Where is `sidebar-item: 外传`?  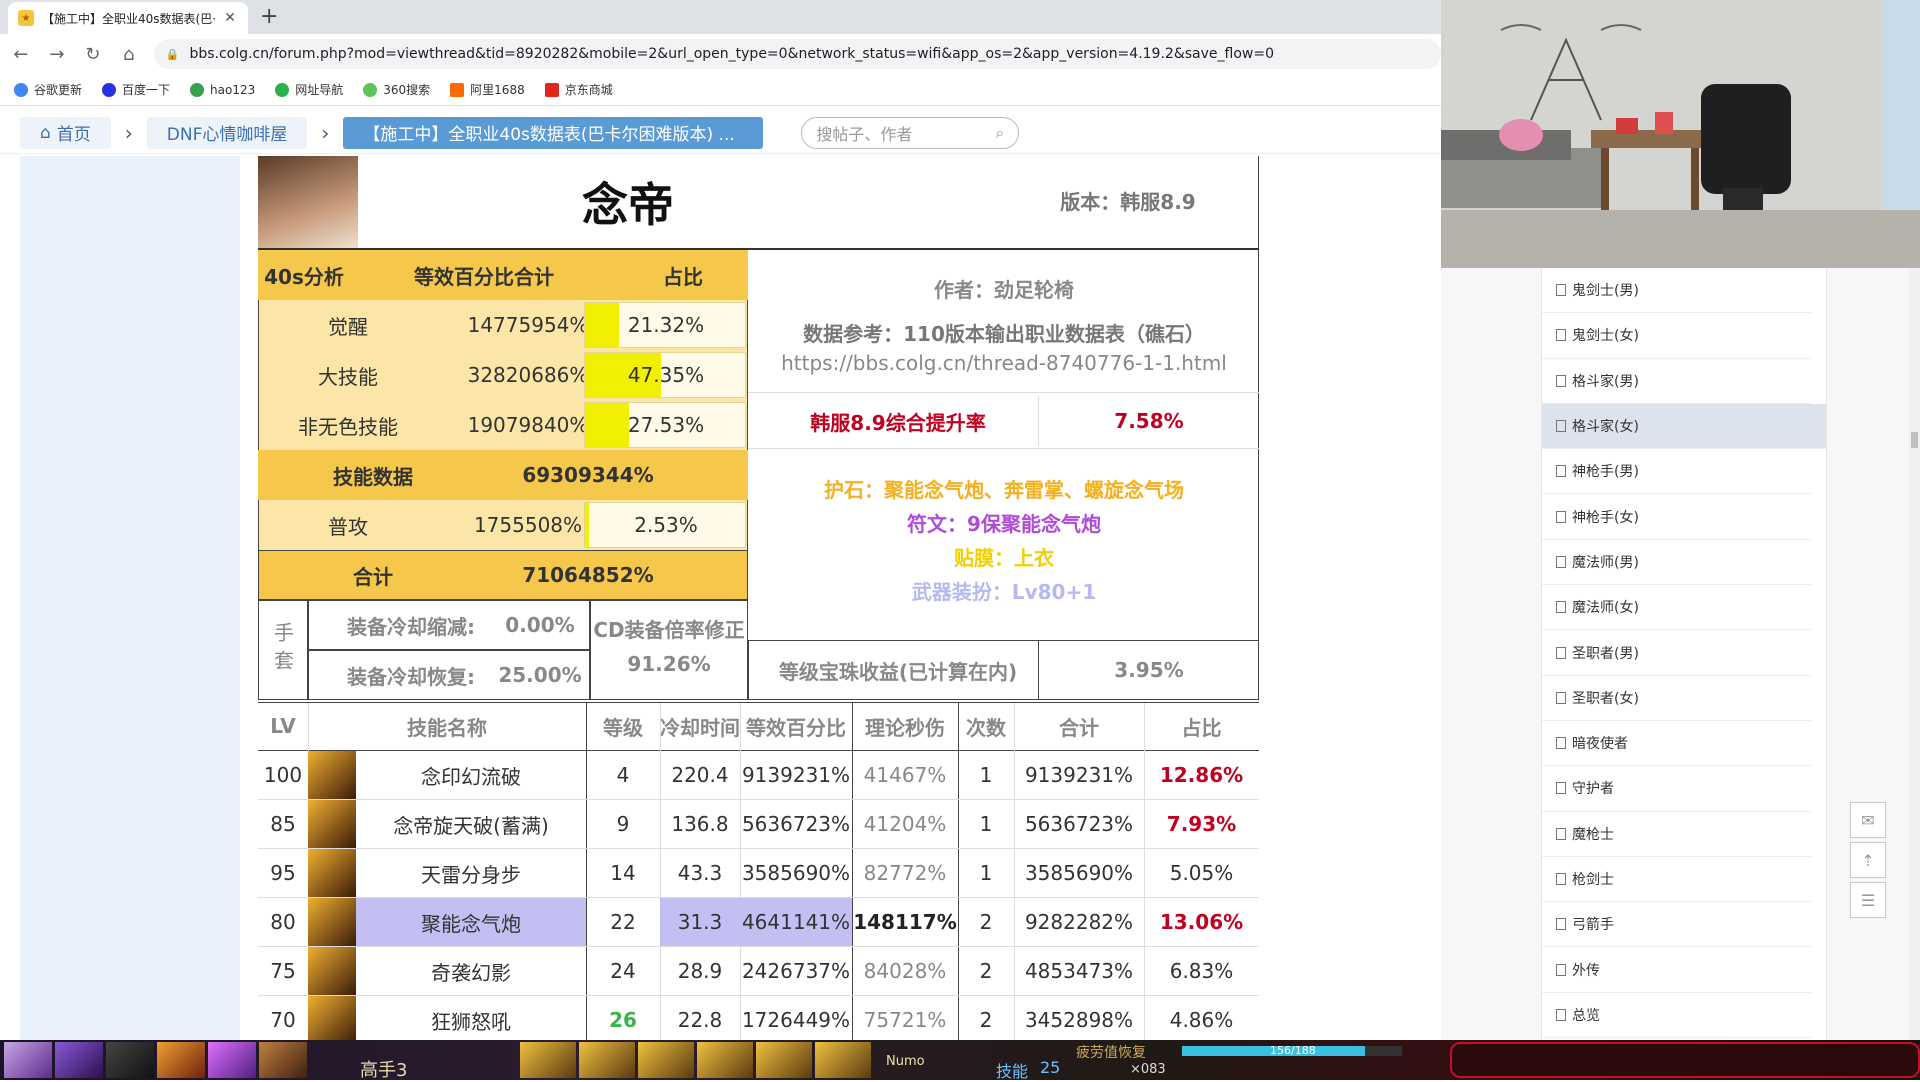
sidebar-item: 外传 is located at coordinates (1677, 970).